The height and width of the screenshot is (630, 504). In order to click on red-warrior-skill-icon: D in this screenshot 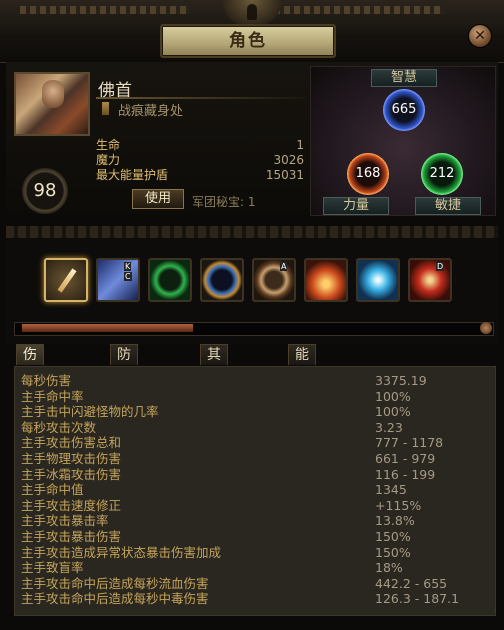, I will do `click(430, 280)`.